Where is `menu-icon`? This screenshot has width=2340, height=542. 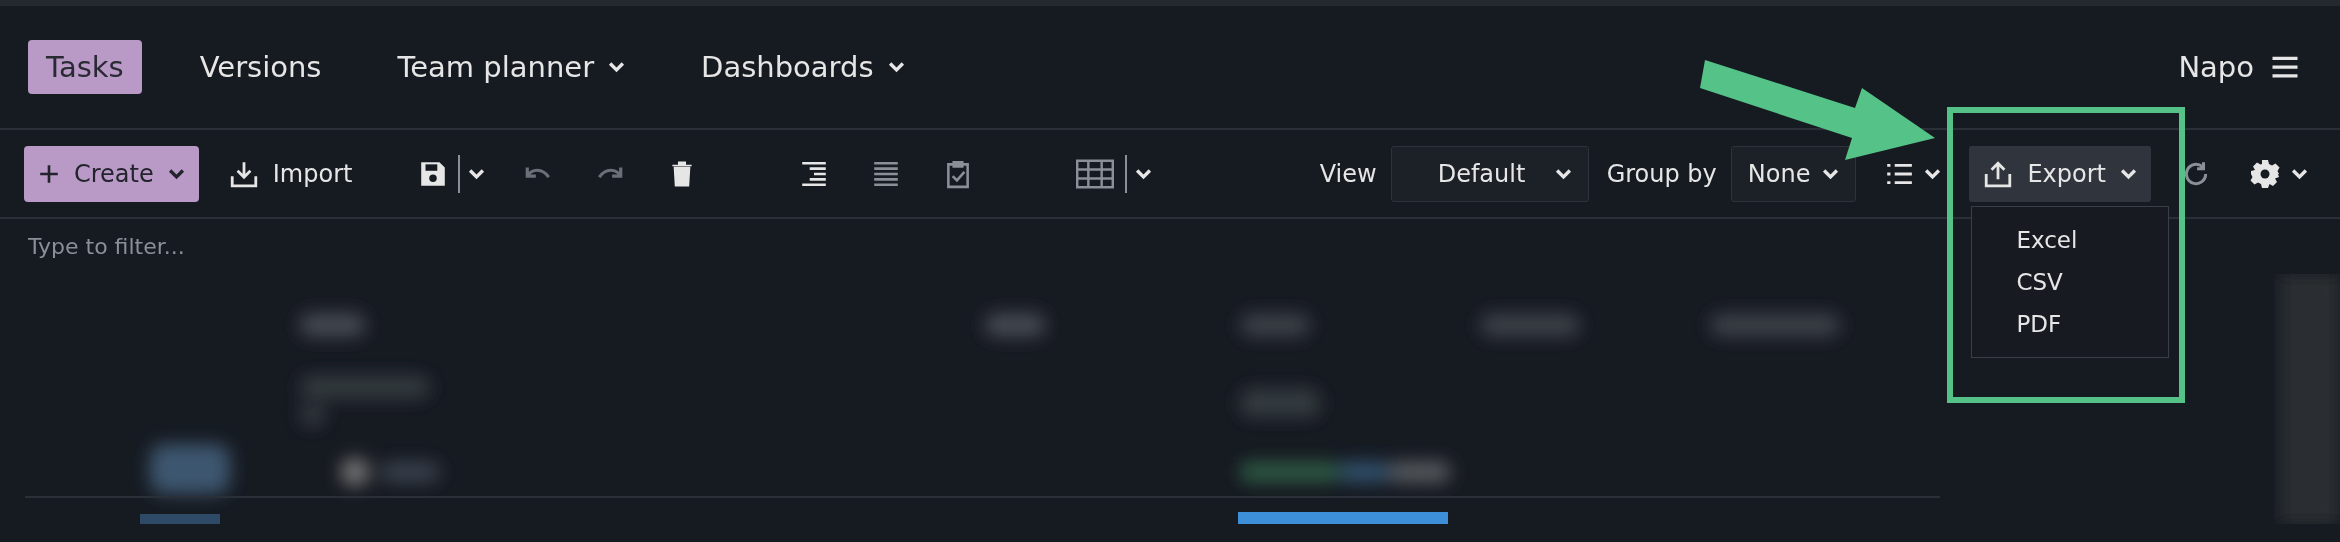 menu-icon is located at coordinates (2285, 67).